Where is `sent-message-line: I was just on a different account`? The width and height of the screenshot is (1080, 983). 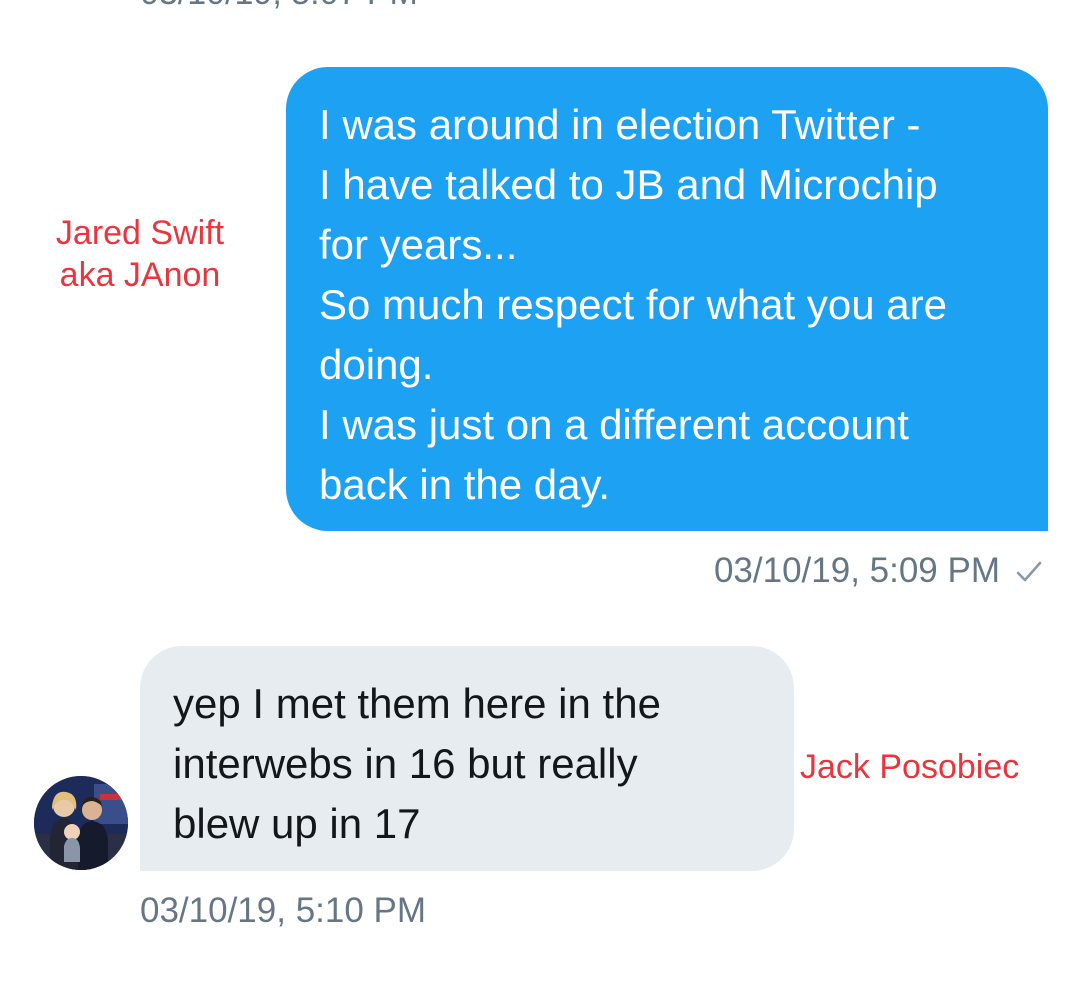
sent-message-line: I was just on a different account is located at coordinates (614, 424).